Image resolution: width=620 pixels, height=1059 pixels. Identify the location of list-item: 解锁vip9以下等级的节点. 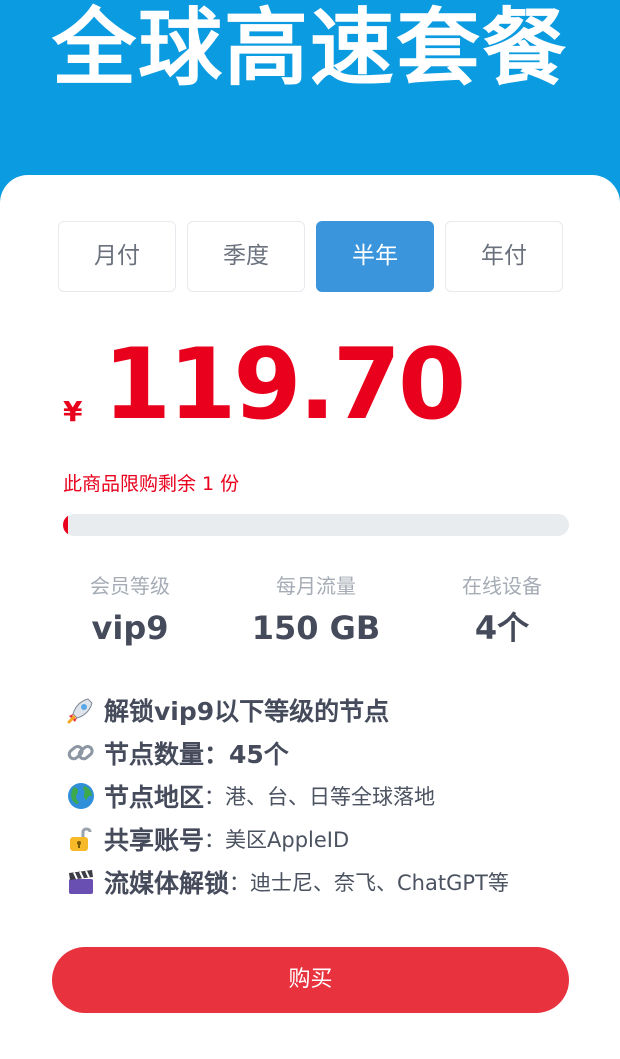
(326, 709).